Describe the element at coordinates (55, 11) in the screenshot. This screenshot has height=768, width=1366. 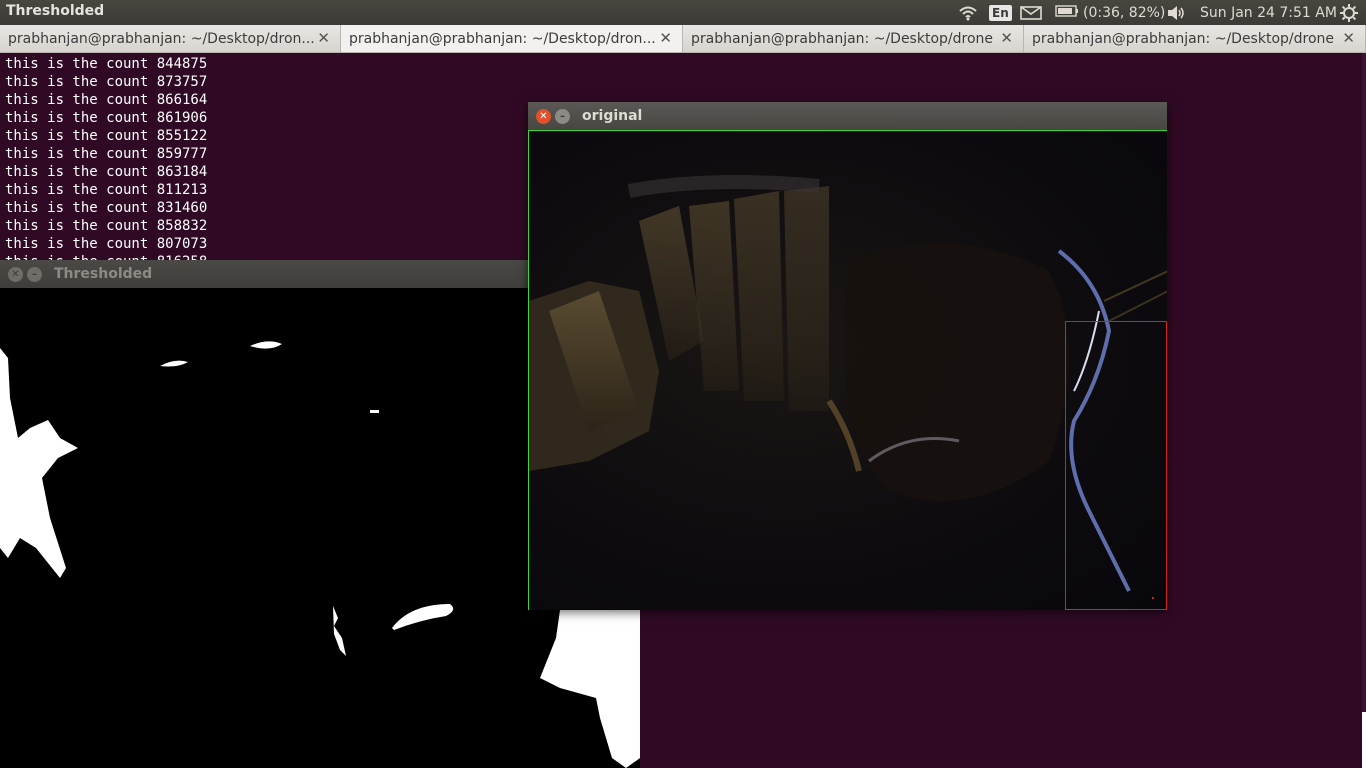
I see `active-app-title: Thresholded` at that location.